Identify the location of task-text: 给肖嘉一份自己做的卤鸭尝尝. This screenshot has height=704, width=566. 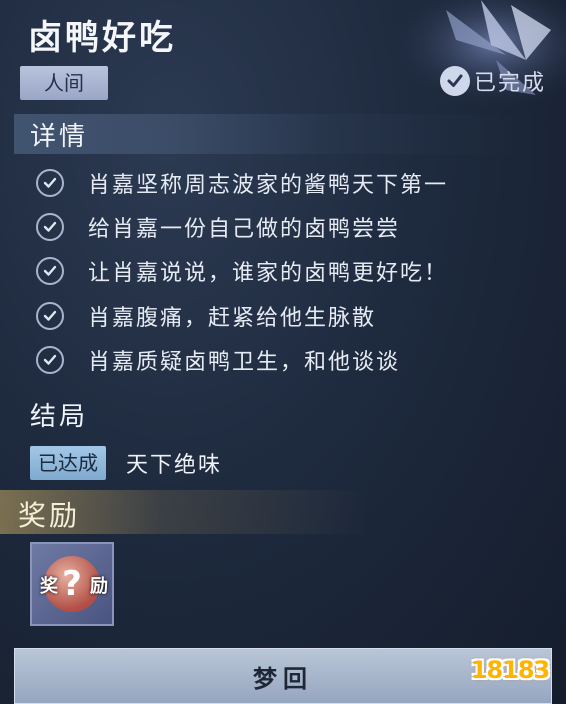
(244, 229).